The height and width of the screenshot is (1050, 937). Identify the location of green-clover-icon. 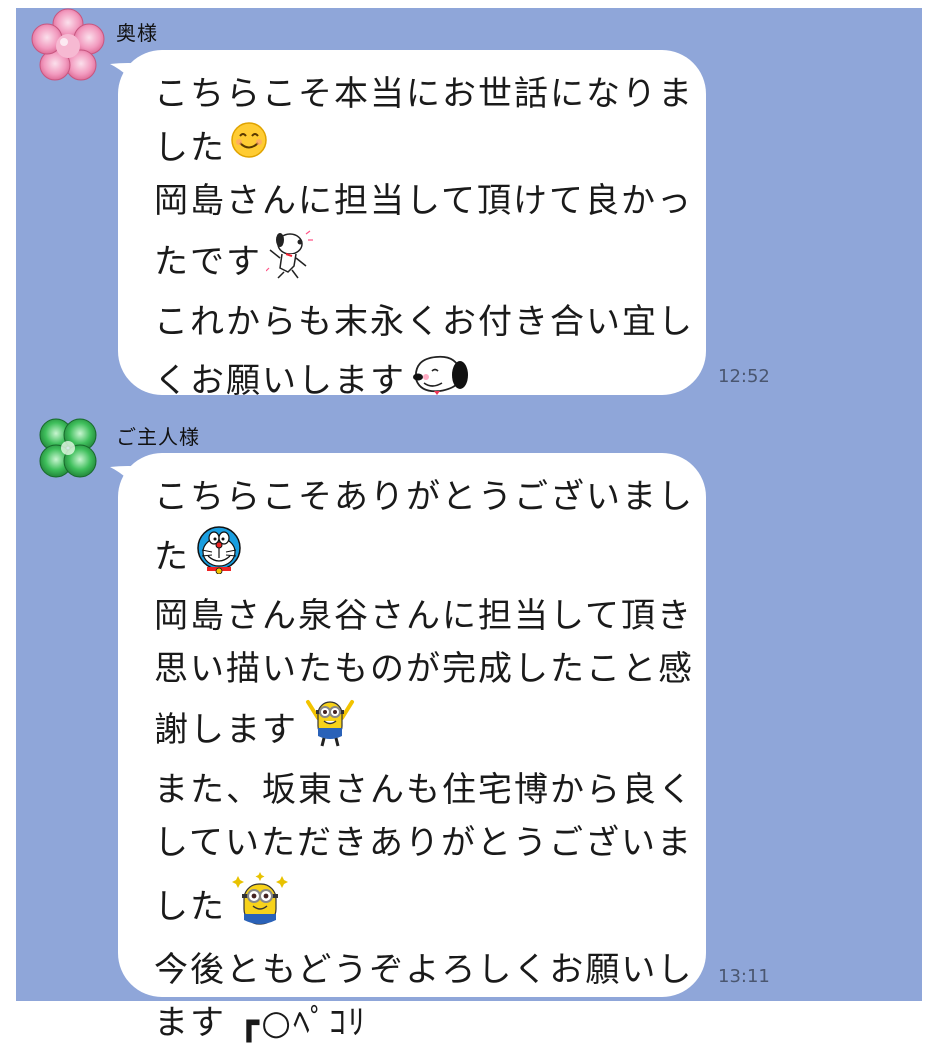
(68, 449).